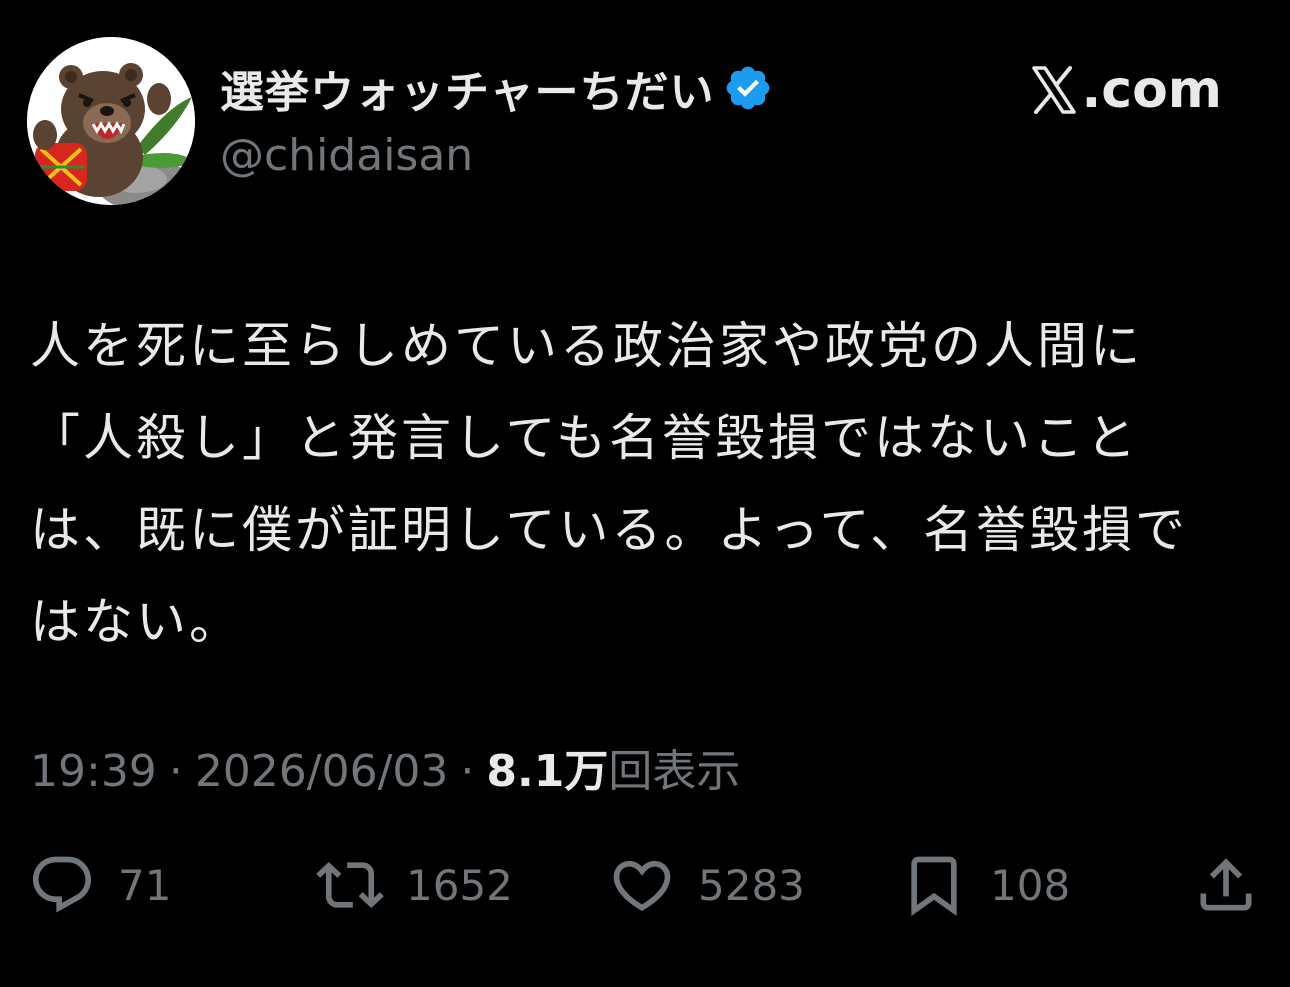 Image resolution: width=1290 pixels, height=987 pixels. I want to click on tweet-date: 2026/06/03, so click(322, 771).